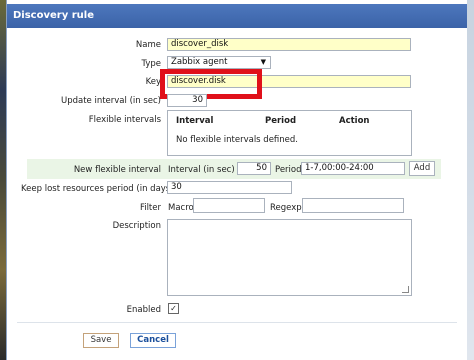  Describe the element at coordinates (263, 62) in the screenshot. I see `chevron-down-icon: ▼` at that location.